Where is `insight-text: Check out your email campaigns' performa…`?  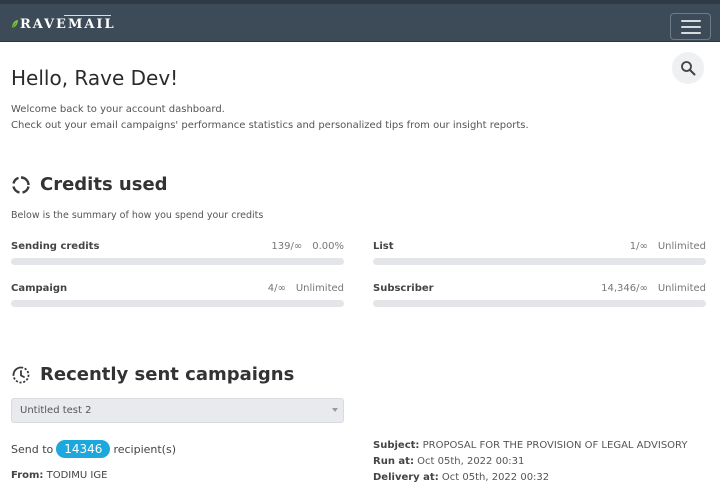 insight-text: Check out your email campaigns' performa… is located at coordinates (270, 125).